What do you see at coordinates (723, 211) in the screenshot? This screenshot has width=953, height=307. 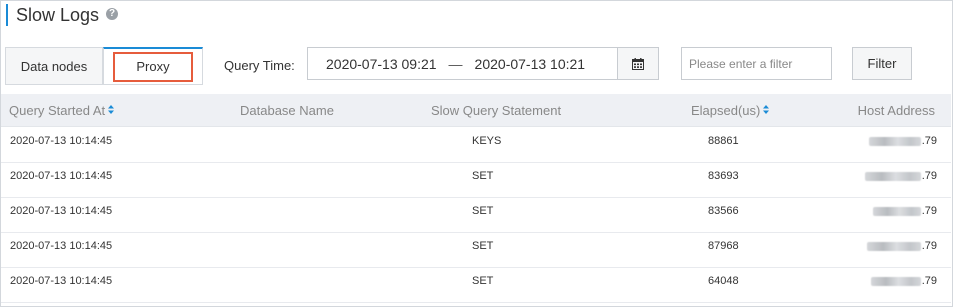 I see `cell-elapsed: 83566` at bounding box center [723, 211].